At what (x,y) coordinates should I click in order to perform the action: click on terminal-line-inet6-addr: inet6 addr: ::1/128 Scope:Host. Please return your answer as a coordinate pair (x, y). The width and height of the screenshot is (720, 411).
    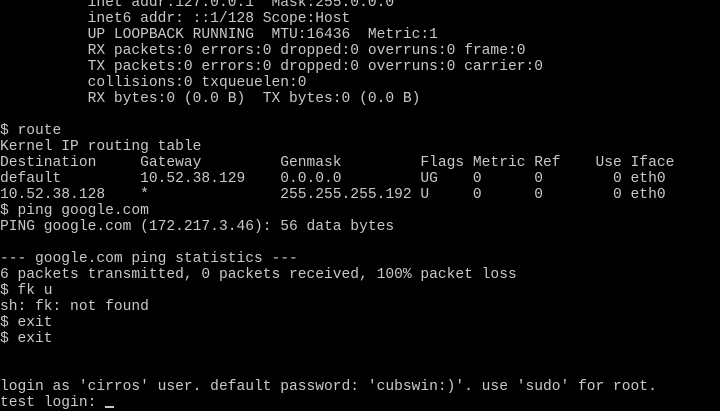
    Looking at the image, I should click on (175, 19).